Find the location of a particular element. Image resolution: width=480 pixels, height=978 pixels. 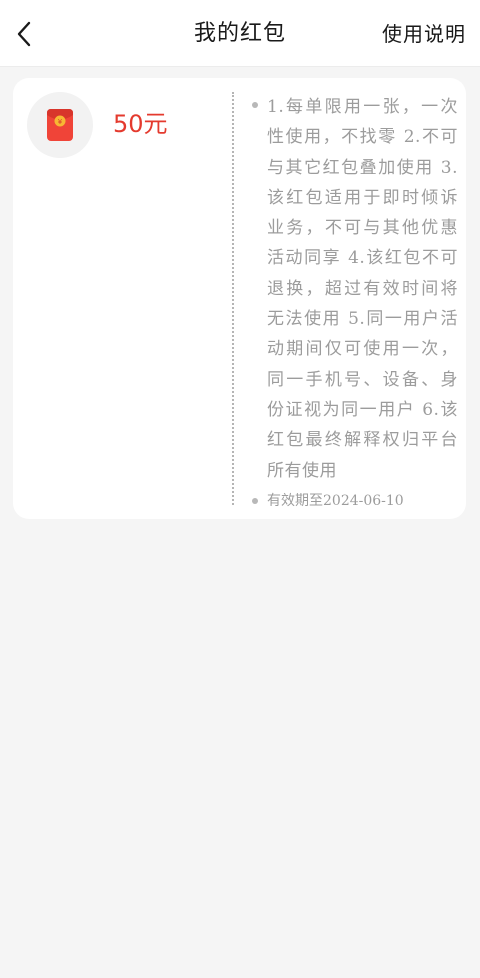

coupon-icon-badge: ¥ is located at coordinates (60, 125).